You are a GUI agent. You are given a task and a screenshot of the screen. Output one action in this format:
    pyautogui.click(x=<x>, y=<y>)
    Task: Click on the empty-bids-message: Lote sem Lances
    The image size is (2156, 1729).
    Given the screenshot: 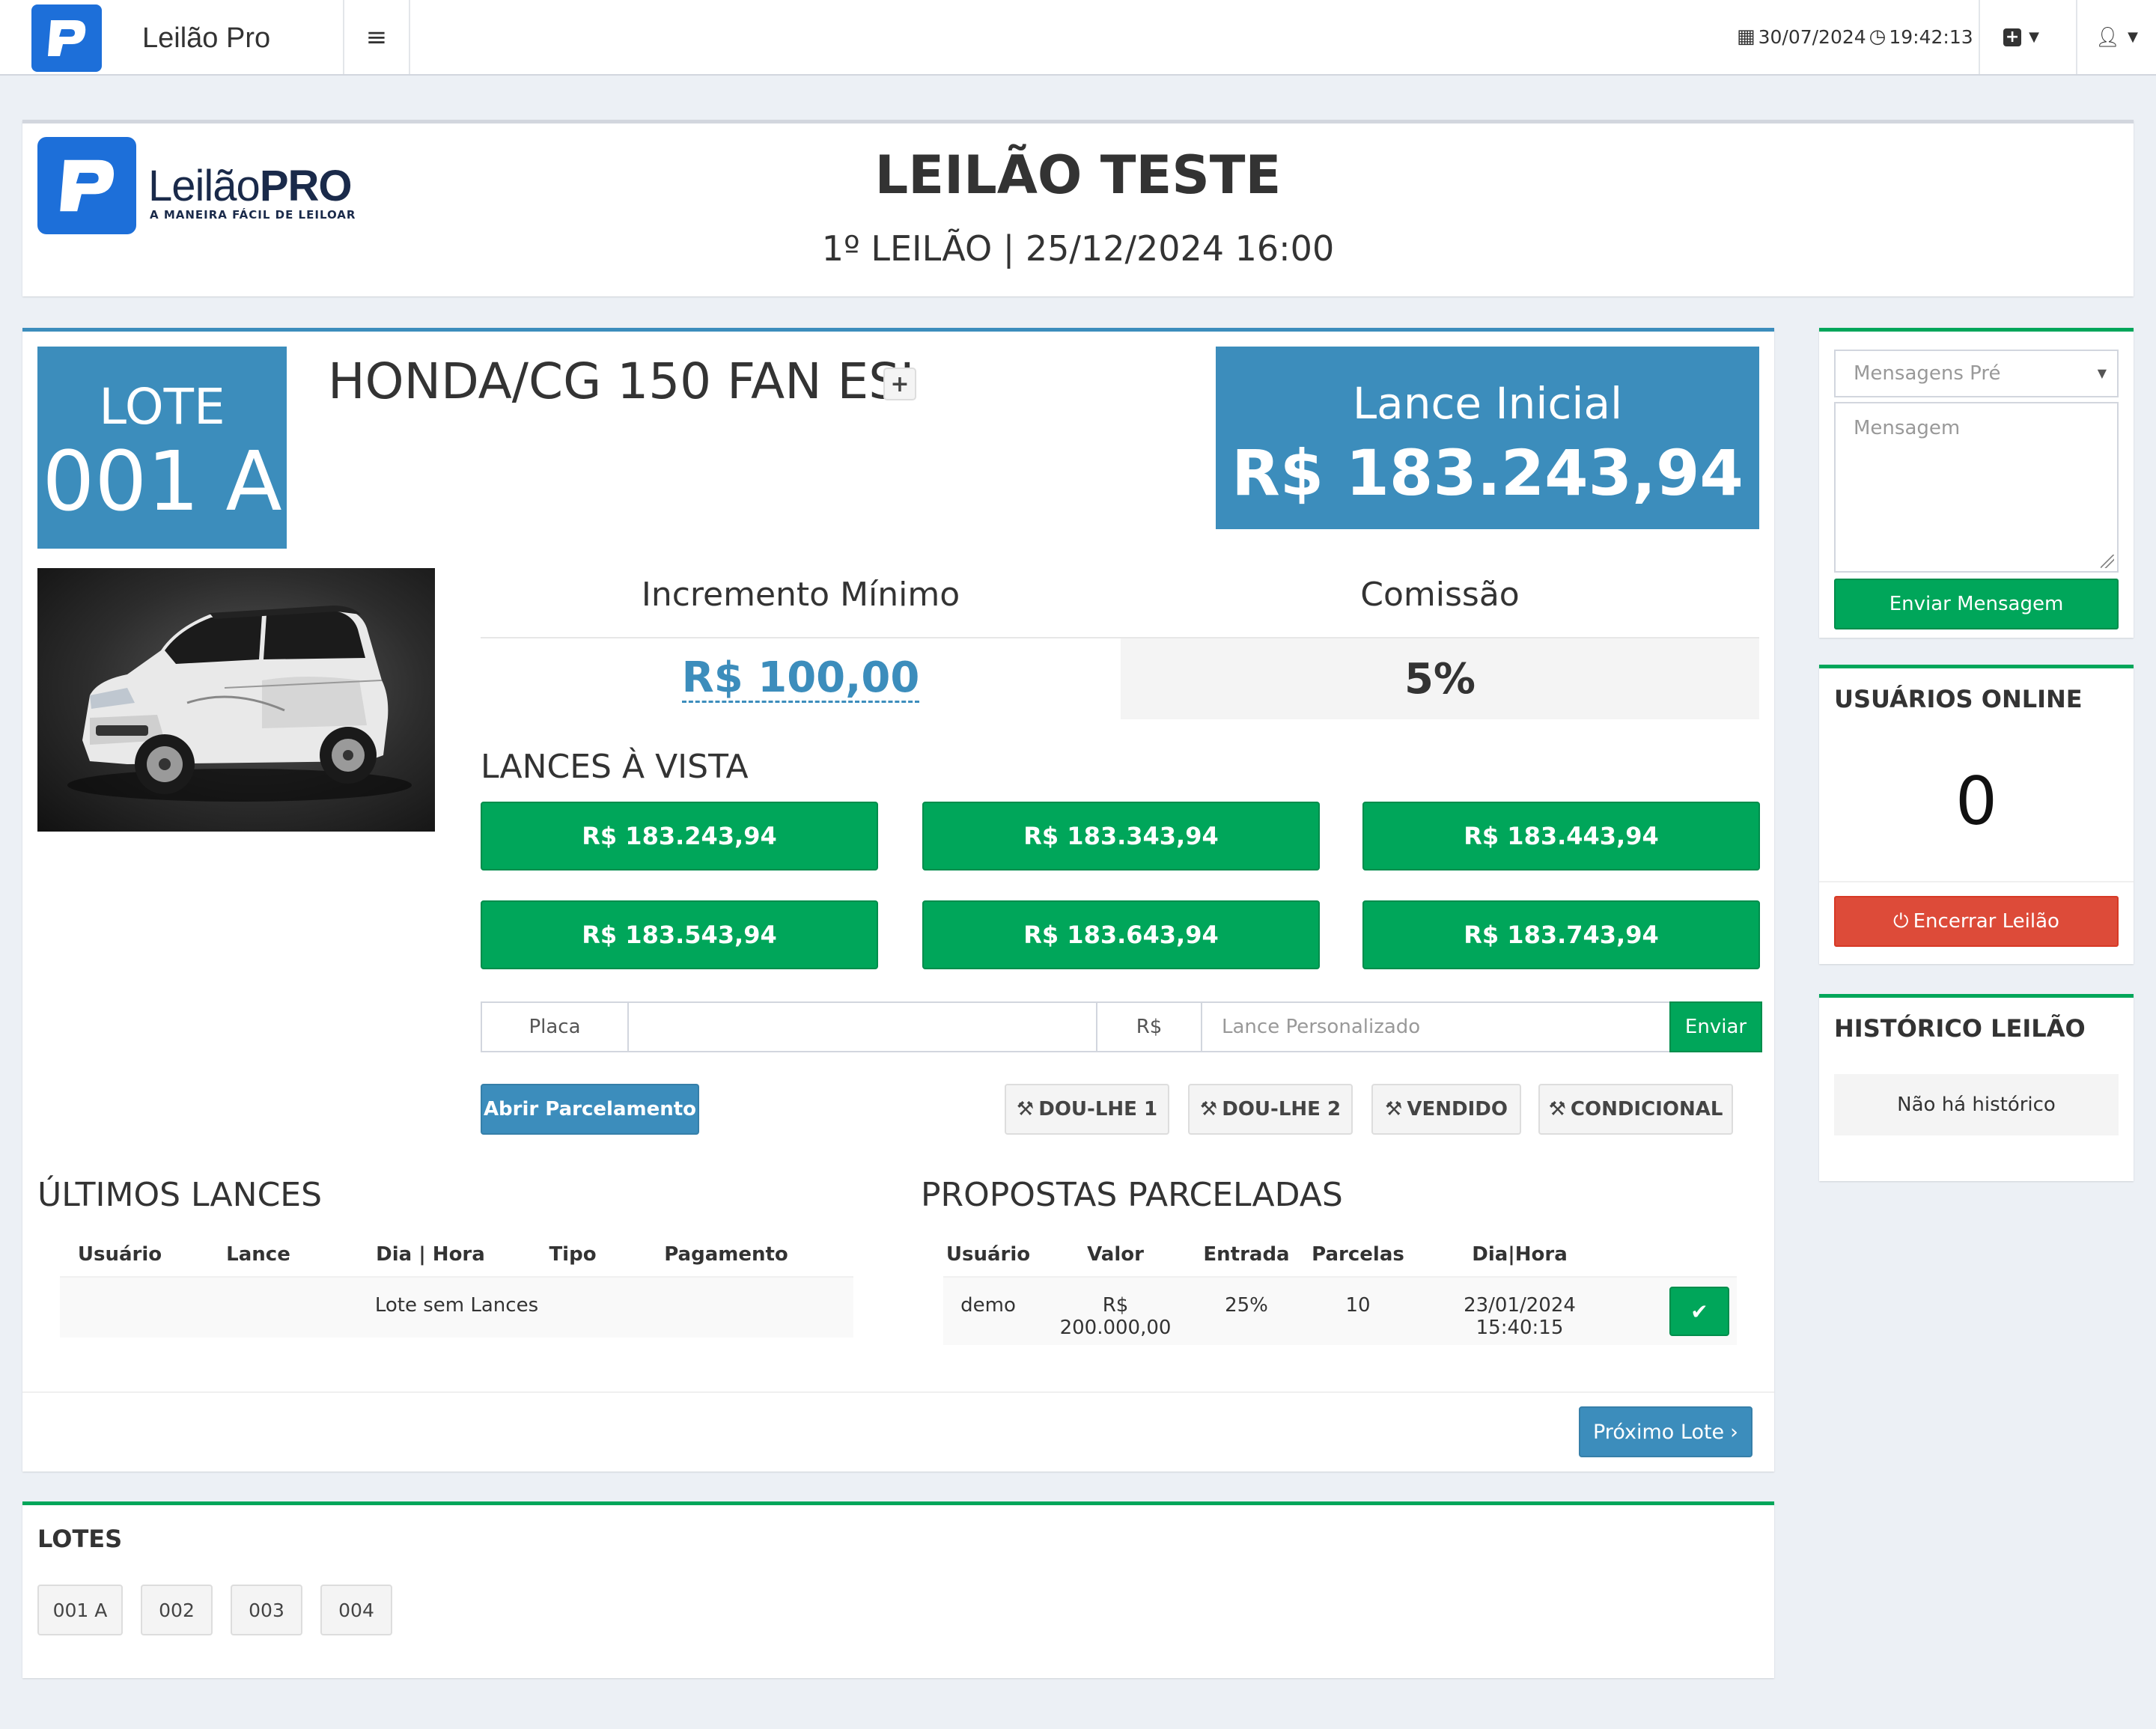 What is the action you would take?
    pyautogui.click(x=456, y=1305)
    